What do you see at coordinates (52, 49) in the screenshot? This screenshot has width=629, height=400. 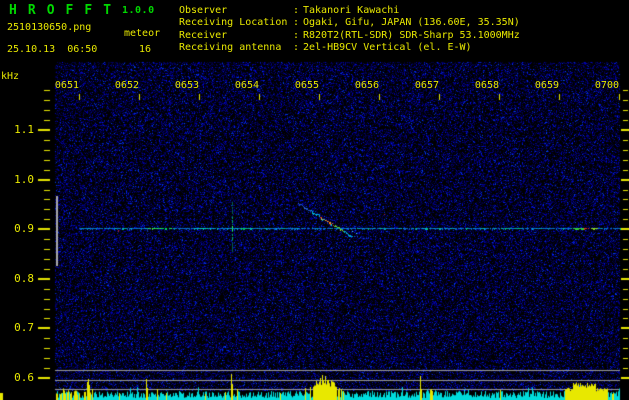 I see `capture-datetime: 25.10.13 06:50` at bounding box center [52, 49].